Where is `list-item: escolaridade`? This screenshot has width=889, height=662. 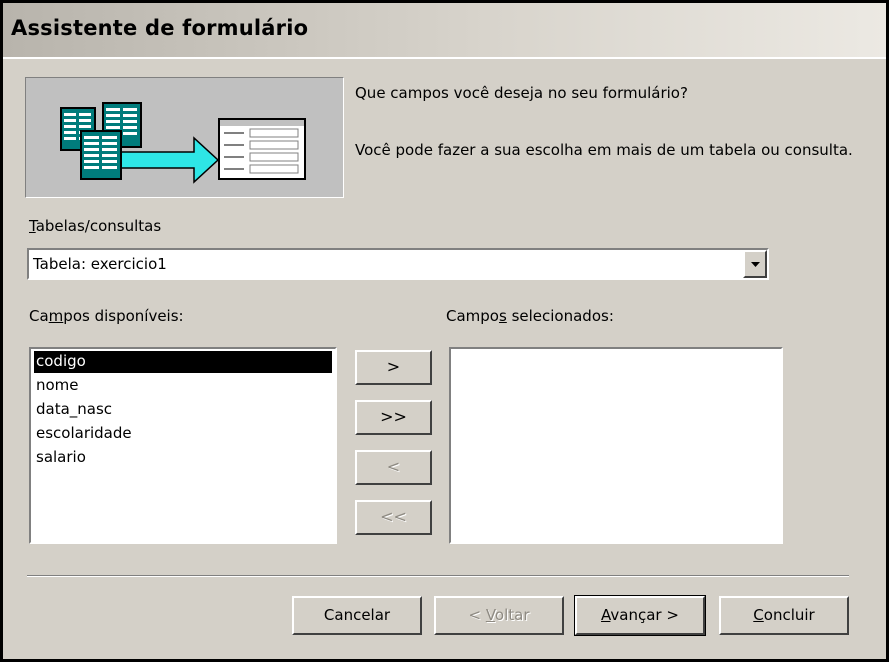 list-item: escolaridade is located at coordinates (83, 434).